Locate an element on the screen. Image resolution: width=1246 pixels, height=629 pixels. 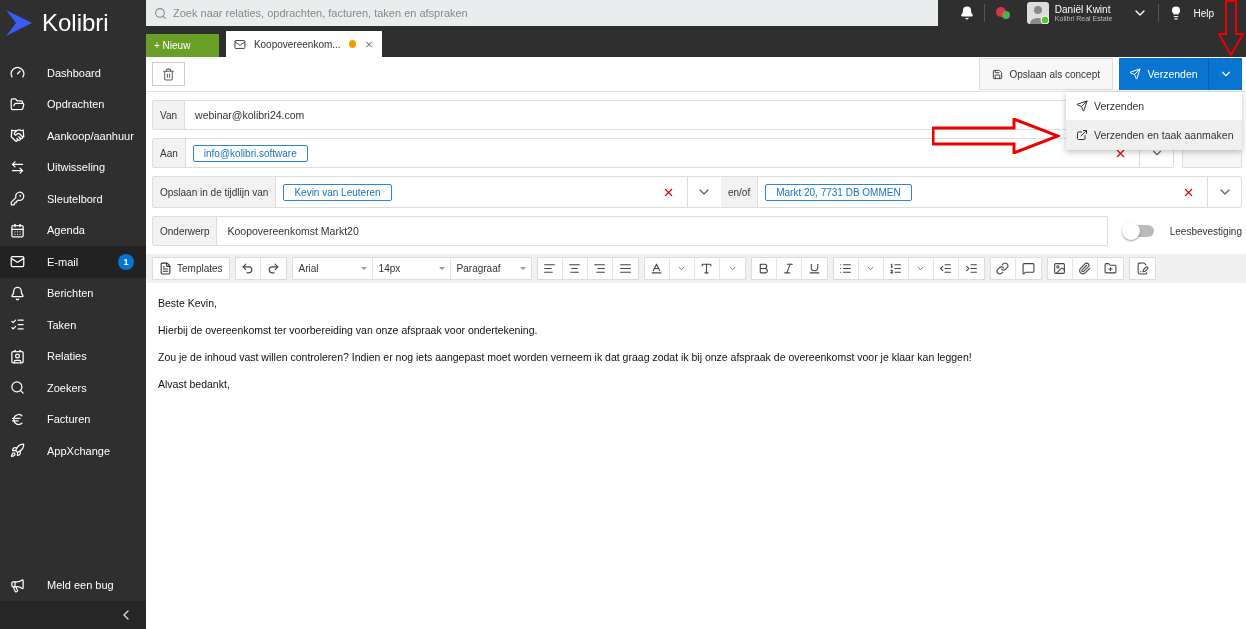
bell-icon is located at coordinates (966, 13).